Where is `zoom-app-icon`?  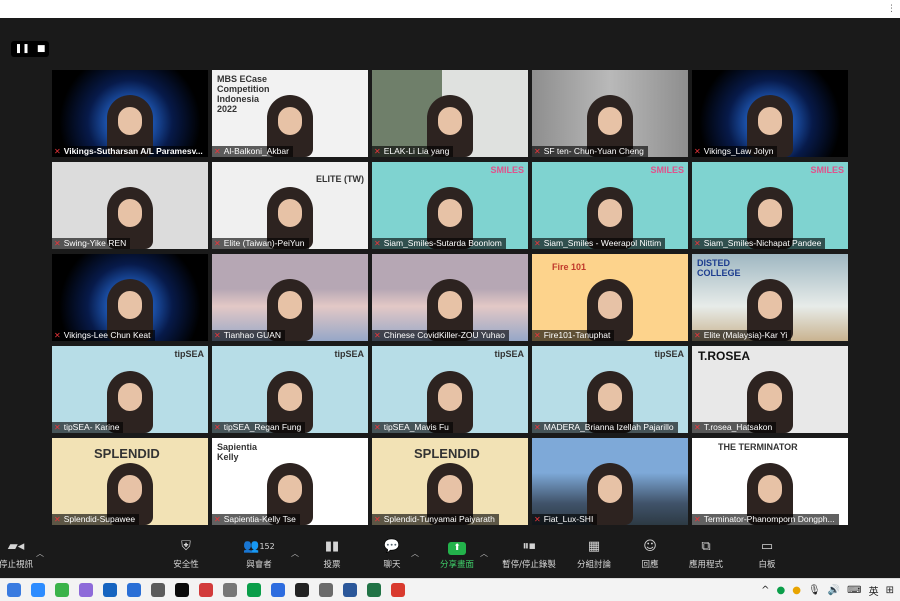
zoom-app-icon is located at coordinates (38, 590).